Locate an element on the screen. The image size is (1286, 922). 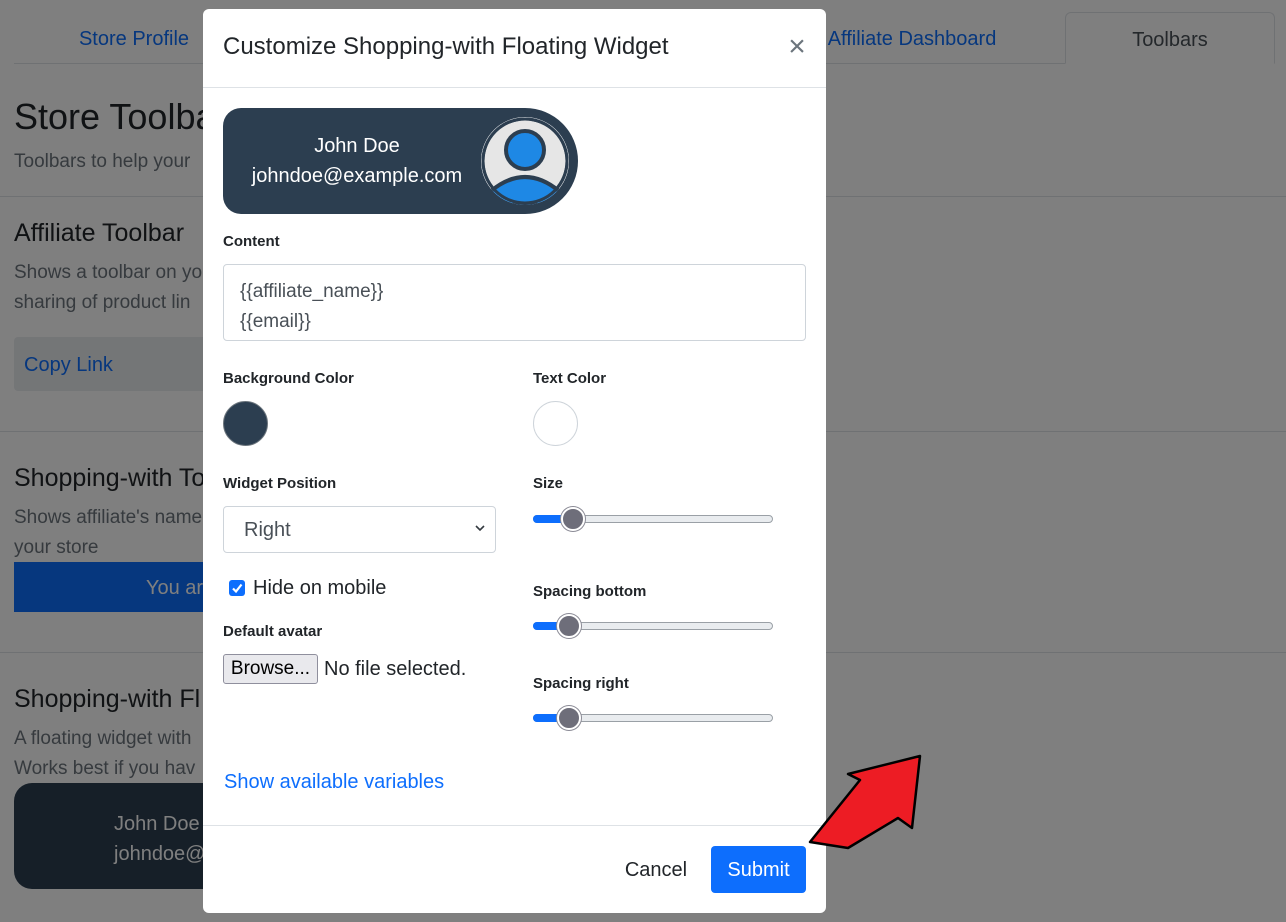
spacing-right-slider is located at coordinates (653, 718).